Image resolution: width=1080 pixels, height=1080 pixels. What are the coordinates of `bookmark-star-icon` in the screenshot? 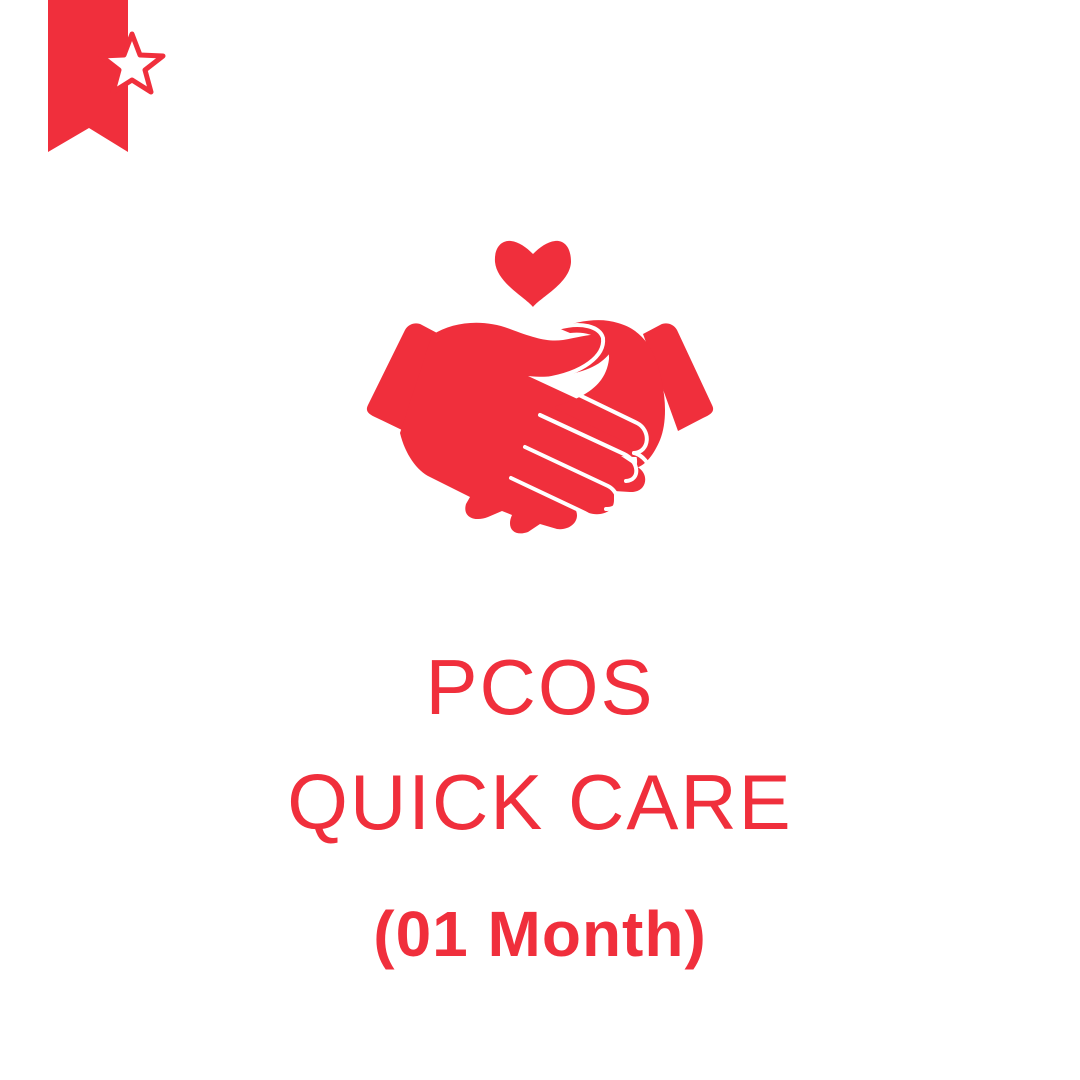 It's located at (107, 76).